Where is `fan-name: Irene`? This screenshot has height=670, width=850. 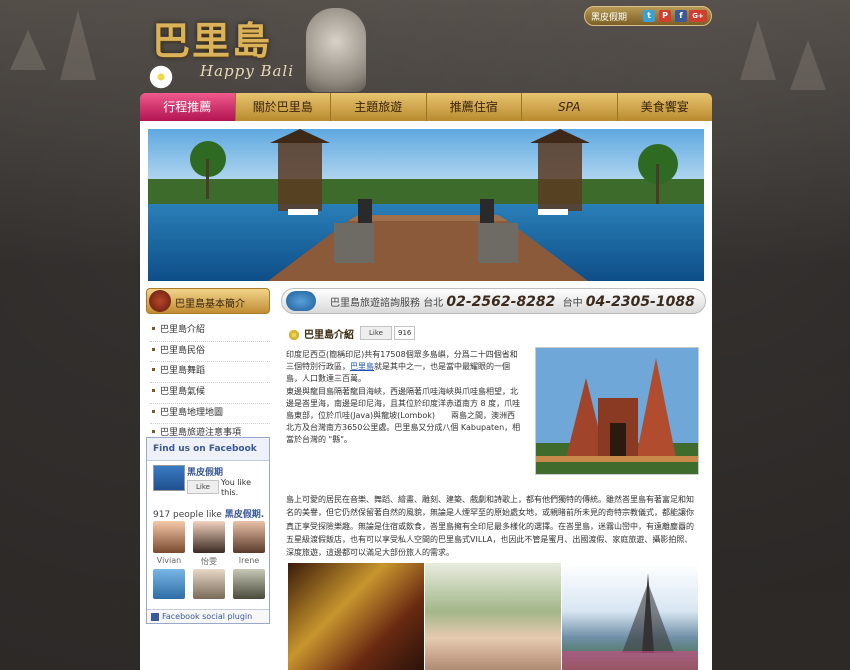 fan-name: Irene is located at coordinates (249, 560).